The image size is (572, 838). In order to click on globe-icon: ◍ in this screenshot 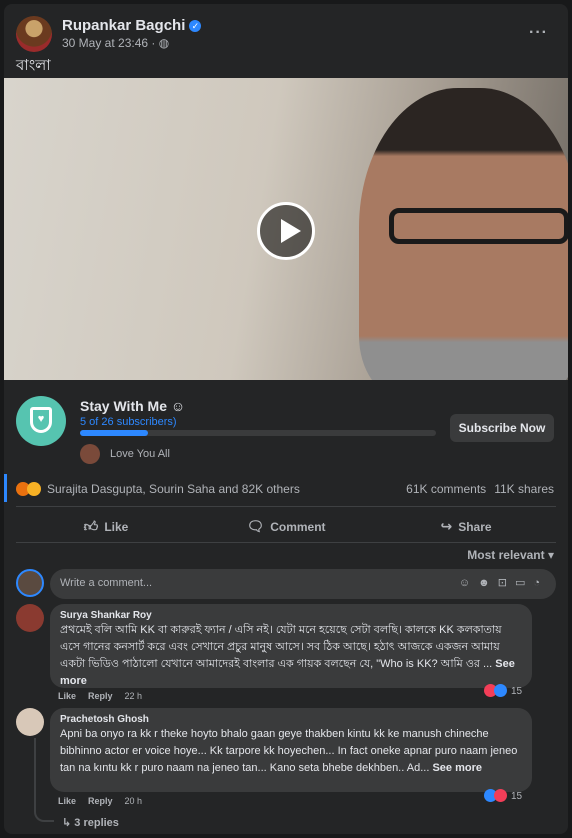, I will do `click(164, 43)`.